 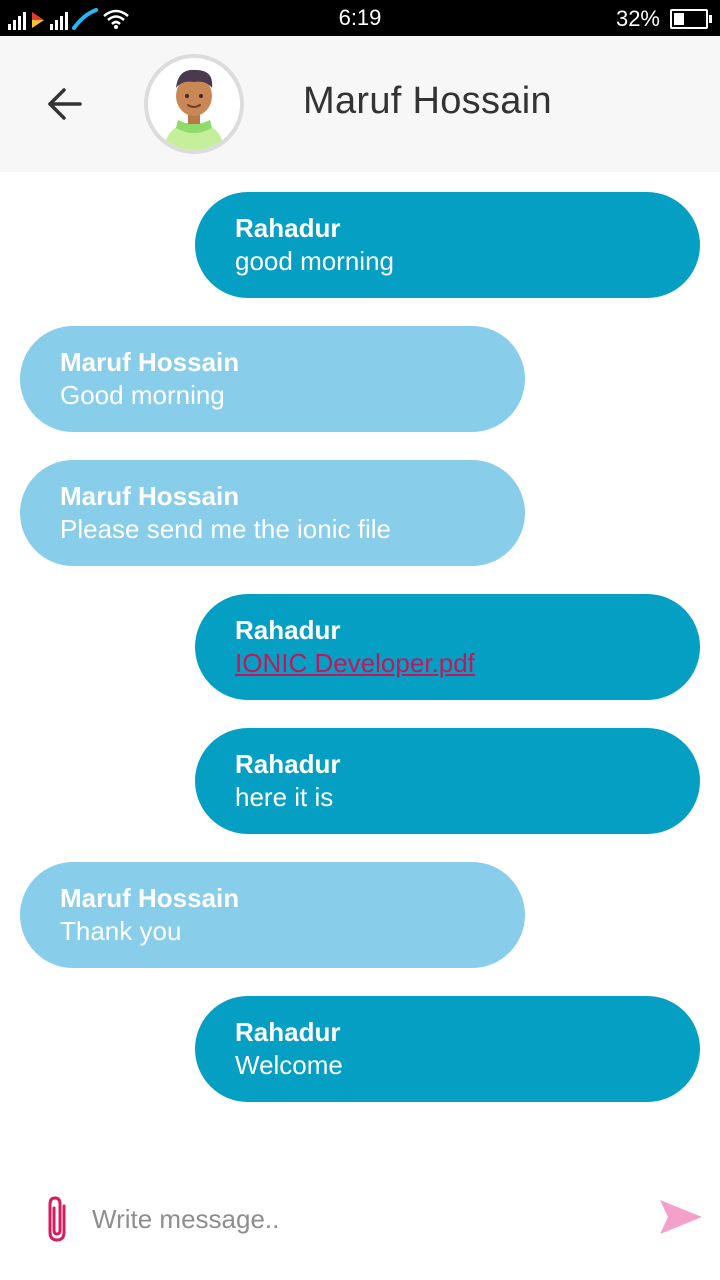 What do you see at coordinates (314, 261) in the screenshot?
I see `message-text: good morning` at bounding box center [314, 261].